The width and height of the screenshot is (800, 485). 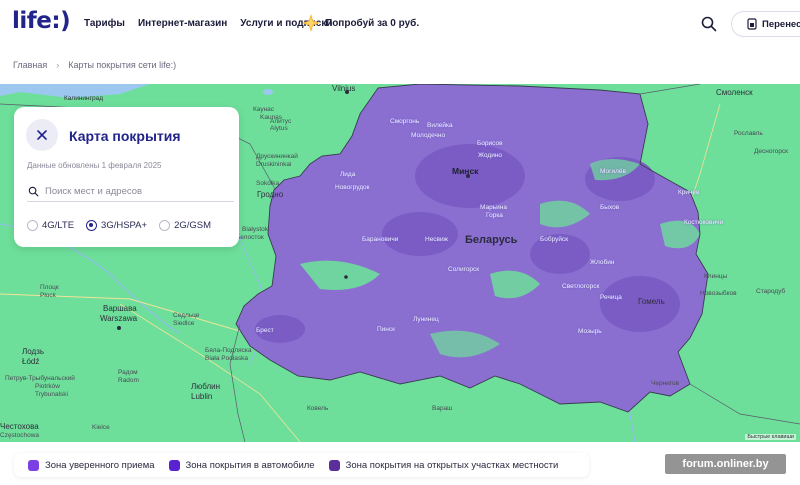 What do you see at coordinates (771, 291) in the screenshot?
I see `map-label: Стародуб` at bounding box center [771, 291].